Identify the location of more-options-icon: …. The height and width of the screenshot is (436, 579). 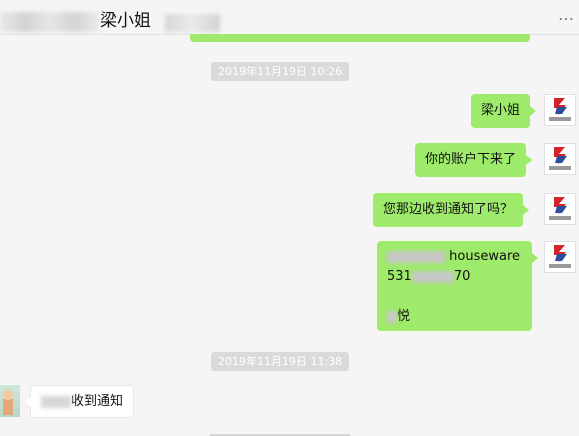
(566, 15).